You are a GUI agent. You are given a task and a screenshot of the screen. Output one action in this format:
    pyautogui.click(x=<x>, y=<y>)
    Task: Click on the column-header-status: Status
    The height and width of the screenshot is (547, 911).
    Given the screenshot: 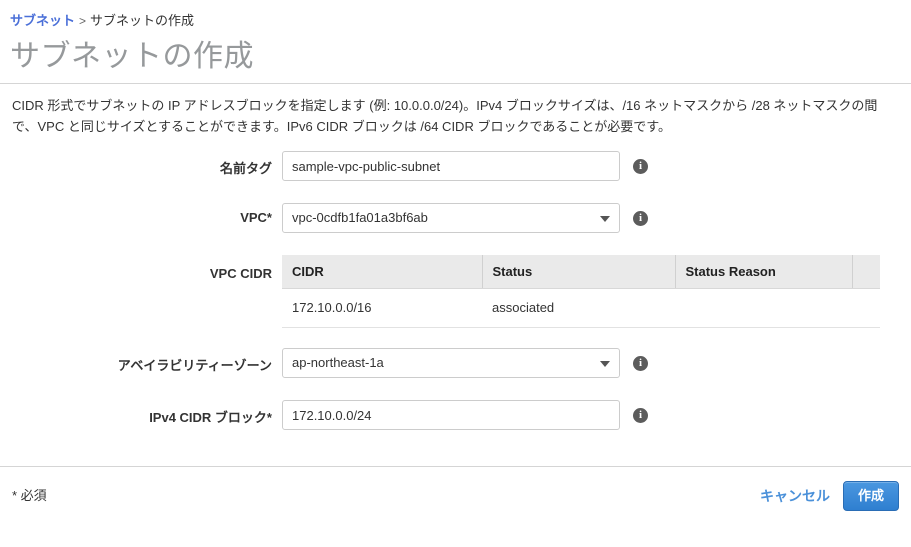 What is the action you would take?
    pyautogui.click(x=579, y=272)
    